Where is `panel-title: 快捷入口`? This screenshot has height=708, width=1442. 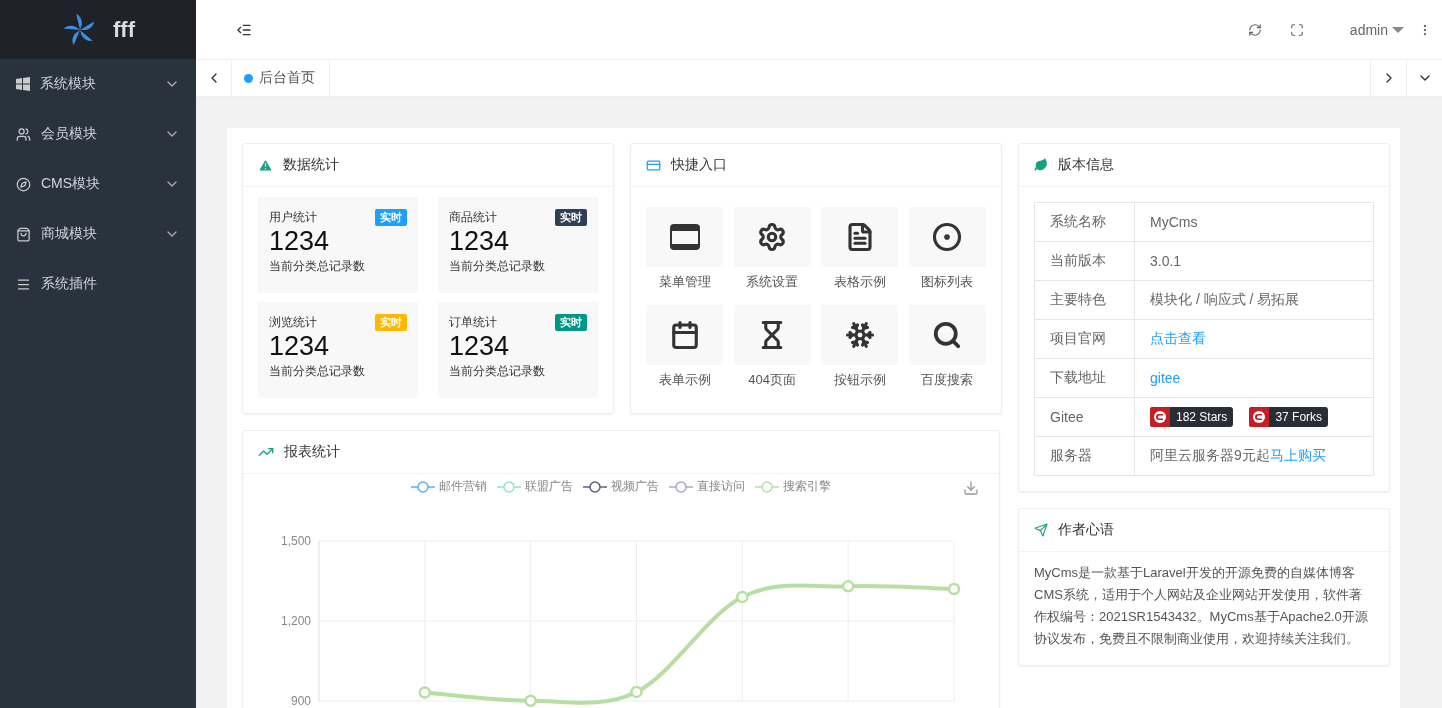
panel-title: 快捷入口 is located at coordinates (699, 165).